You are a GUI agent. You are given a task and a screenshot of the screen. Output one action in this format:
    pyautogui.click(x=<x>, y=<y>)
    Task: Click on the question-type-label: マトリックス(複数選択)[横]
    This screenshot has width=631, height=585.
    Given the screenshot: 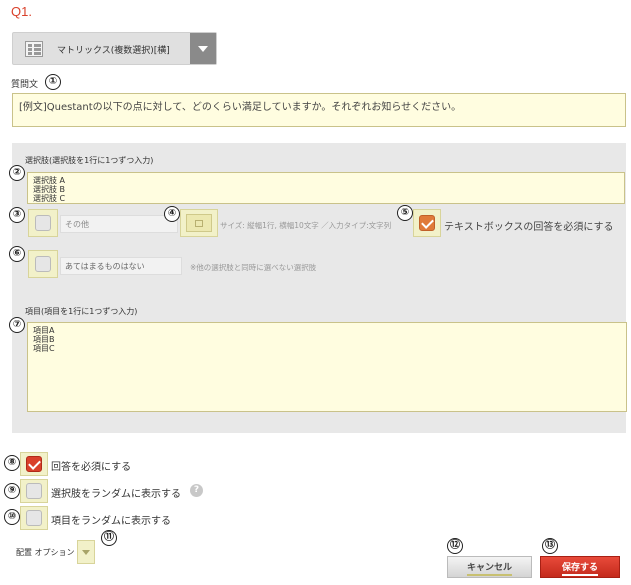 What is the action you would take?
    pyautogui.click(x=113, y=51)
    